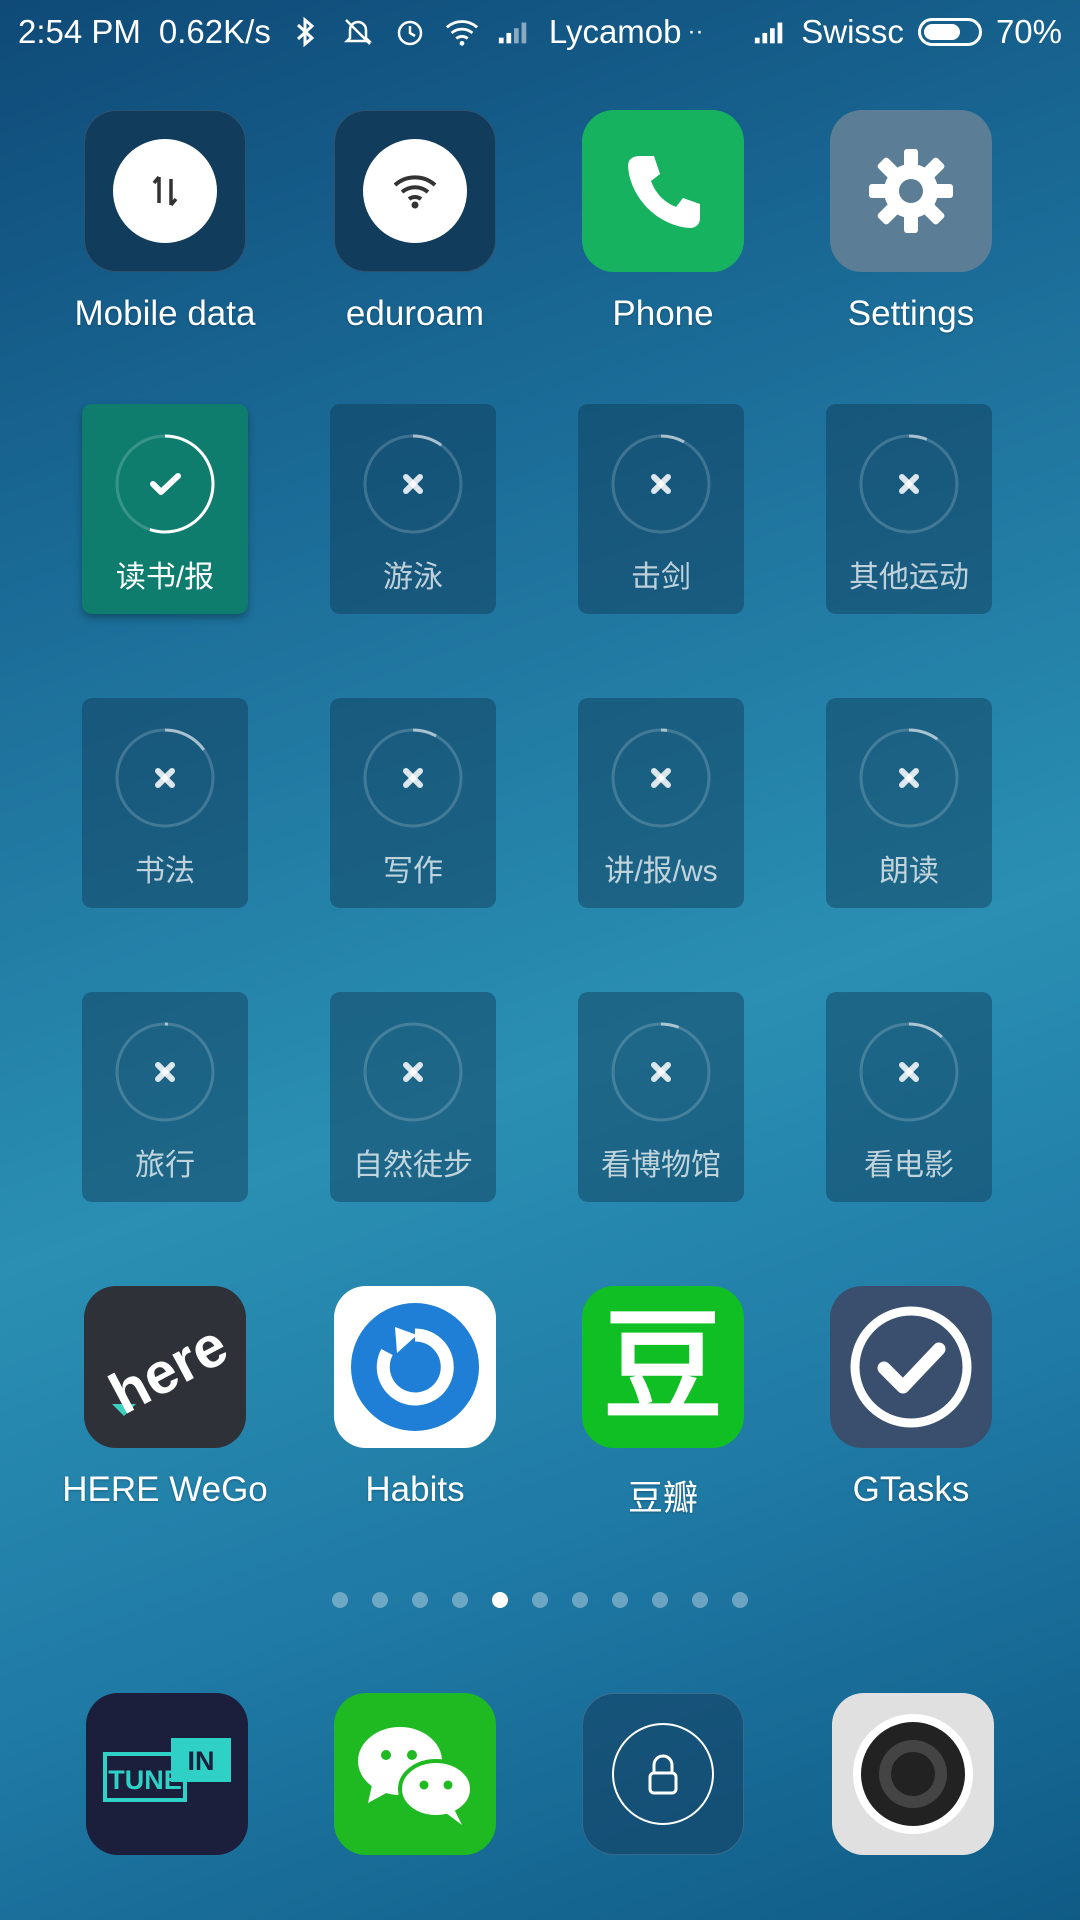 This screenshot has width=1080, height=1920. I want to click on app-lock, so click(663, 1774).